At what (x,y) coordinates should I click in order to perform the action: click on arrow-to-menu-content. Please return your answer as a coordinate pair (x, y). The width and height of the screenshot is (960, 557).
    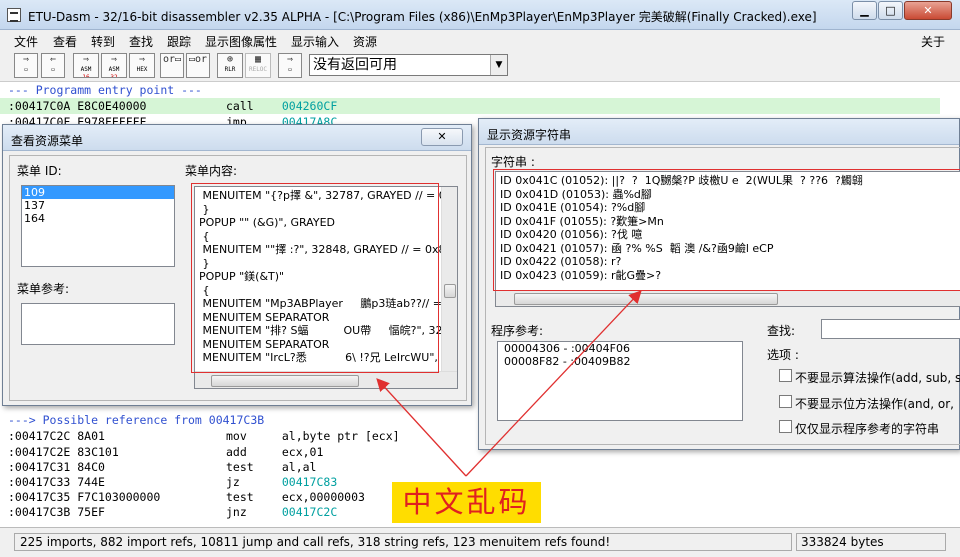
    Looking at the image, I should click on (421, 427).